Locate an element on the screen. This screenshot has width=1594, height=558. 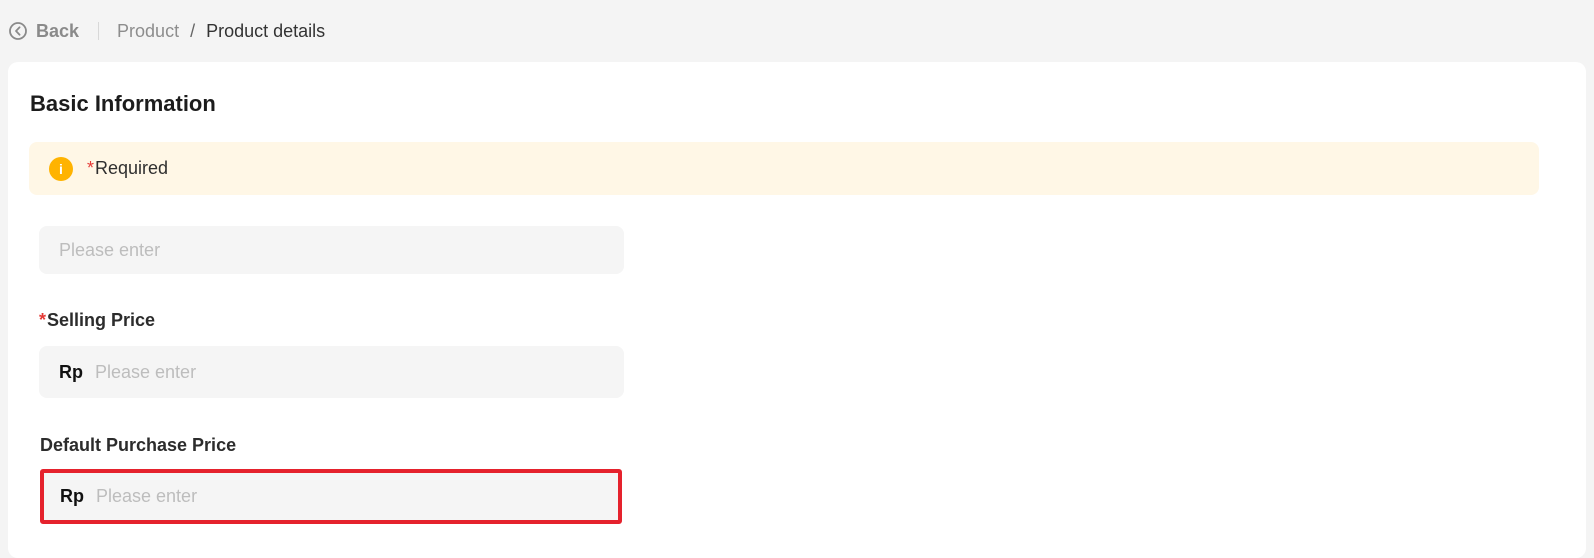
product-info-placeholder: Please enter is located at coordinates (110, 249).